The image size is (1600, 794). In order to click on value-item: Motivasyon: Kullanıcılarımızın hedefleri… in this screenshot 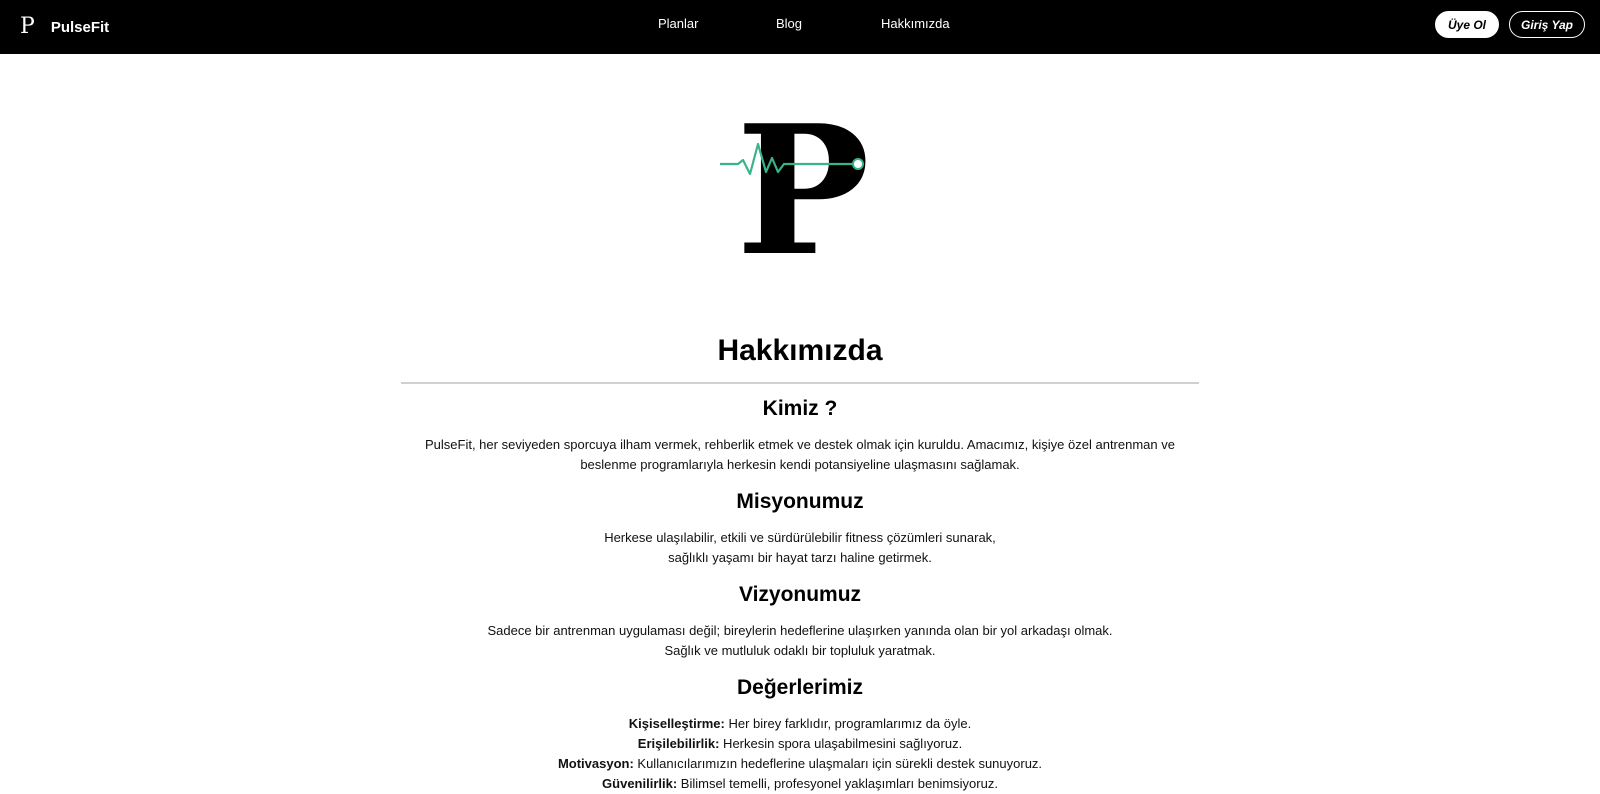, I will do `click(800, 764)`.